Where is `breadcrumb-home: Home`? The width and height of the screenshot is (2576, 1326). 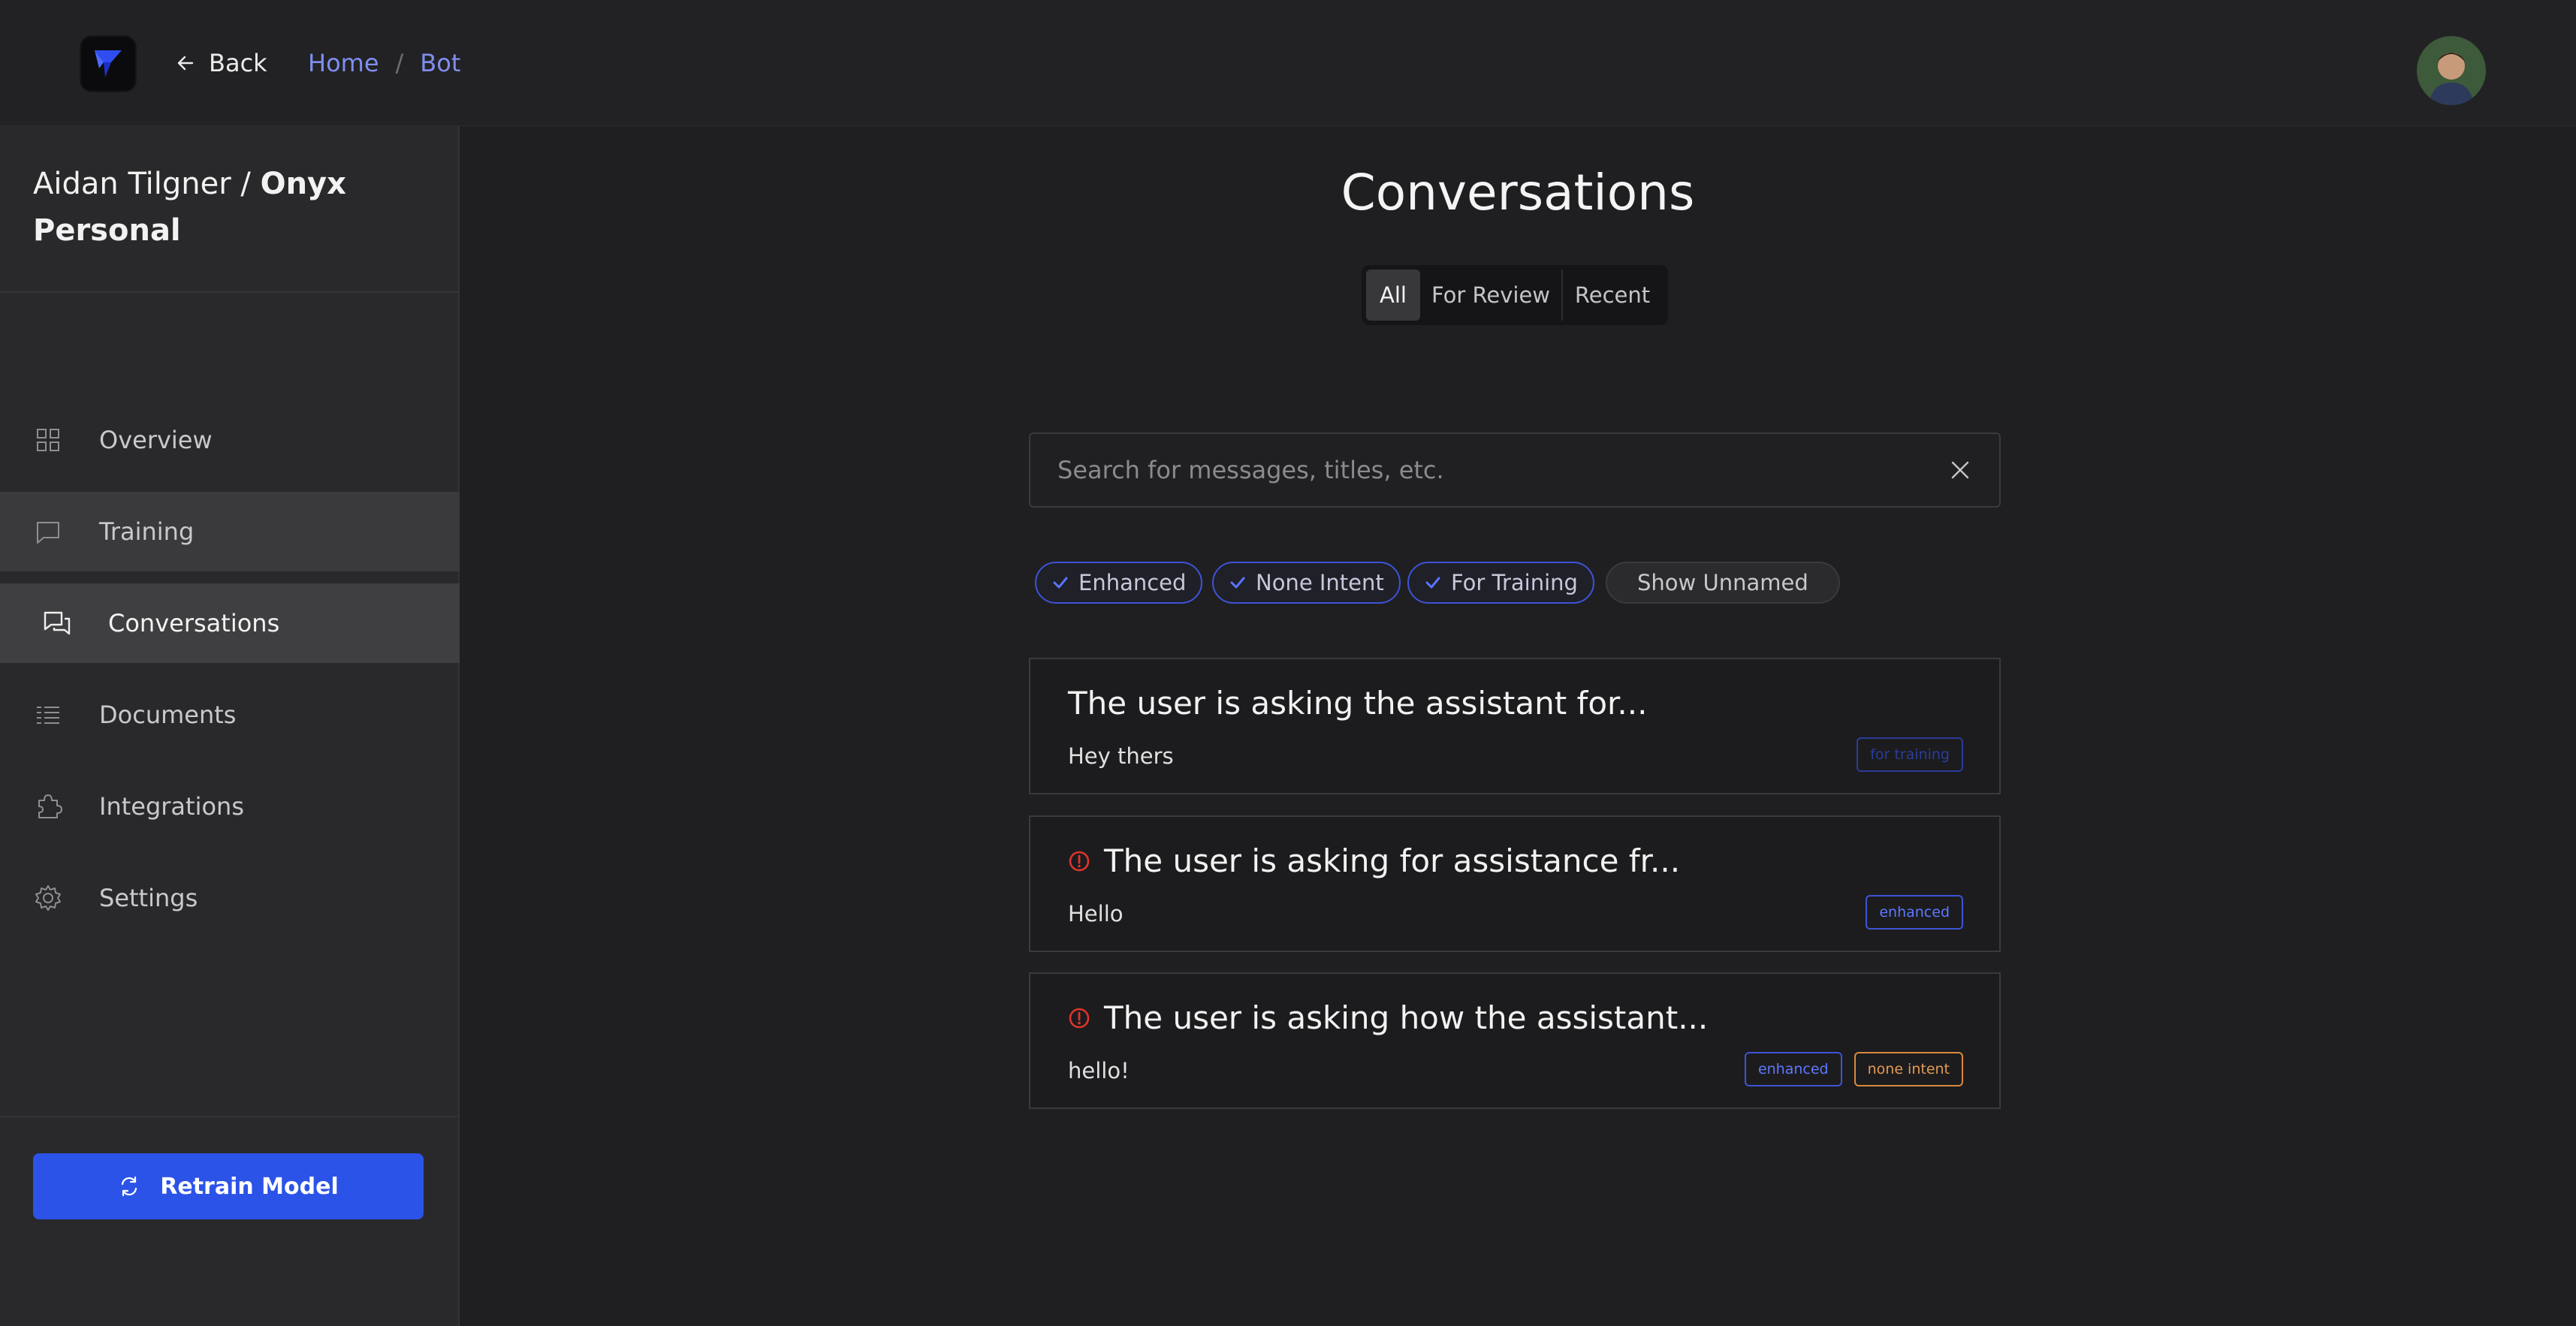
breadcrumb-home: Home is located at coordinates (343, 63).